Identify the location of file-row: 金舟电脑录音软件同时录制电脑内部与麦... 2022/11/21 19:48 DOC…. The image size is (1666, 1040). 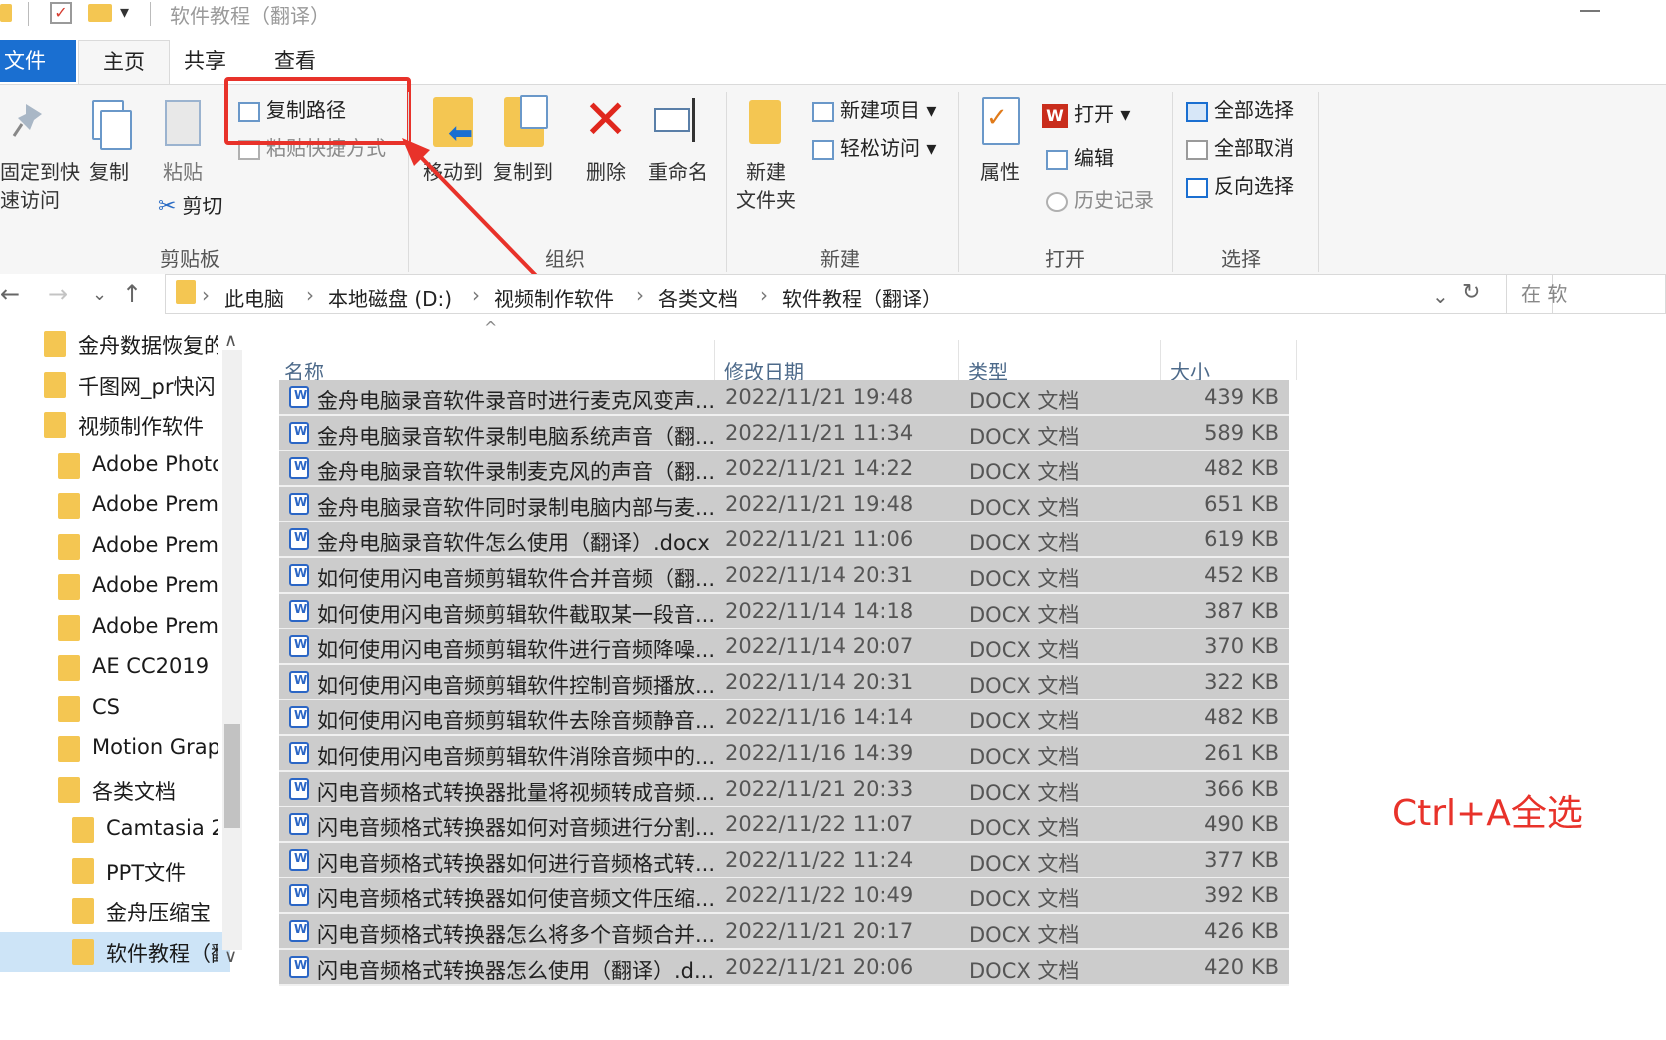
(784, 504).